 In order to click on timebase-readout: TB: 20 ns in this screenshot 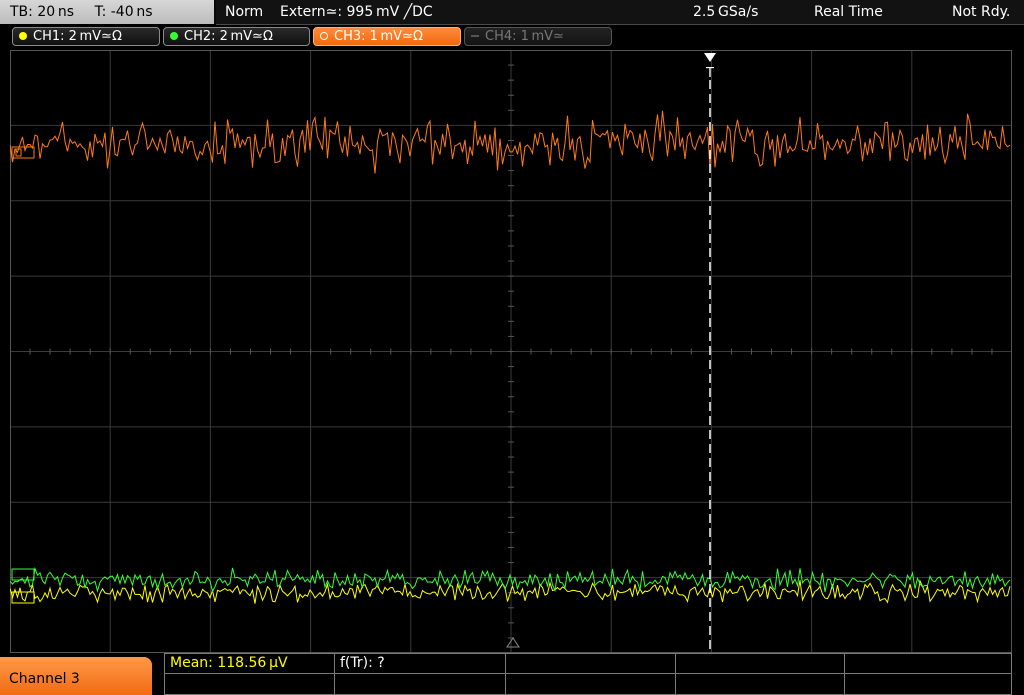, I will do `click(42, 12)`.